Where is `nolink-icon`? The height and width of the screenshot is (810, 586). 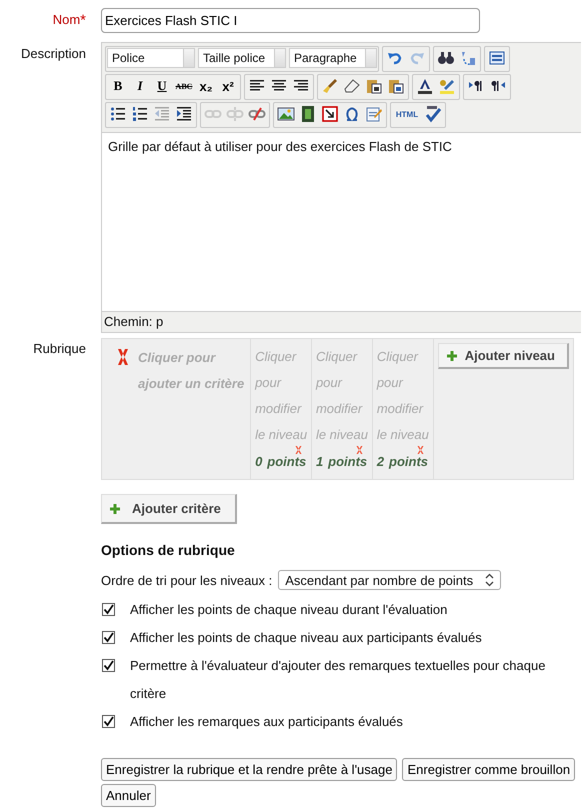 nolink-icon is located at coordinates (257, 114).